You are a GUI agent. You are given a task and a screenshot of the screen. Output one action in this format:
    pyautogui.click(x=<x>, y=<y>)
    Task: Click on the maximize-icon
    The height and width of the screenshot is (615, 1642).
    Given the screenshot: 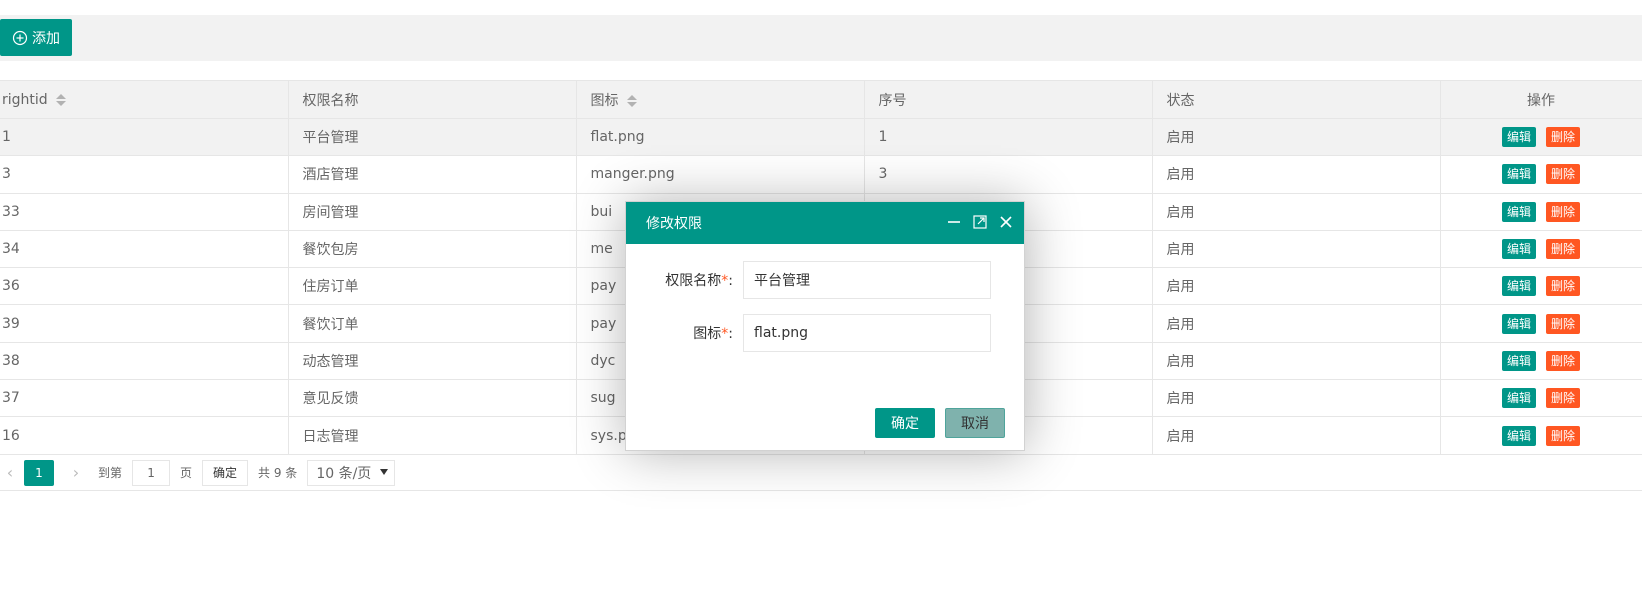 What is the action you would take?
    pyautogui.click(x=980, y=222)
    